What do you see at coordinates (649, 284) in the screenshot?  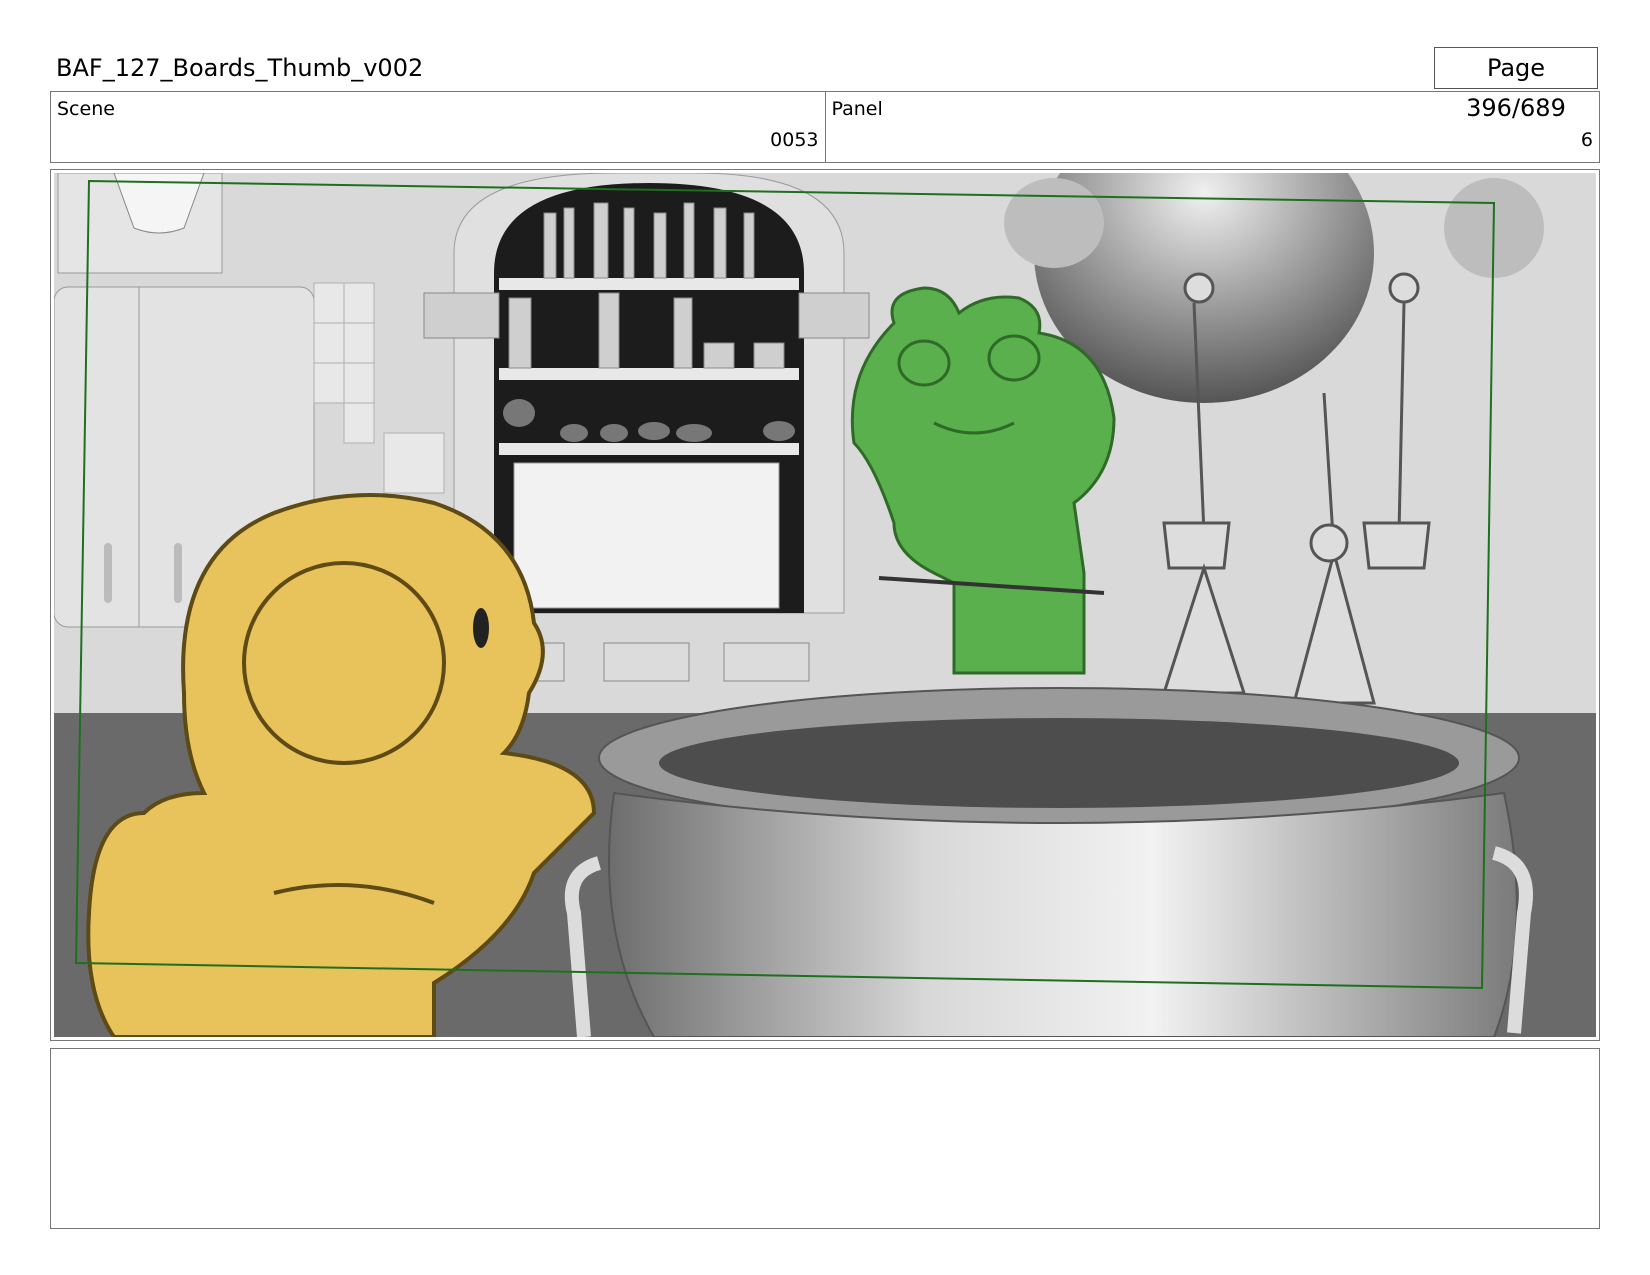 I see `shelf` at bounding box center [649, 284].